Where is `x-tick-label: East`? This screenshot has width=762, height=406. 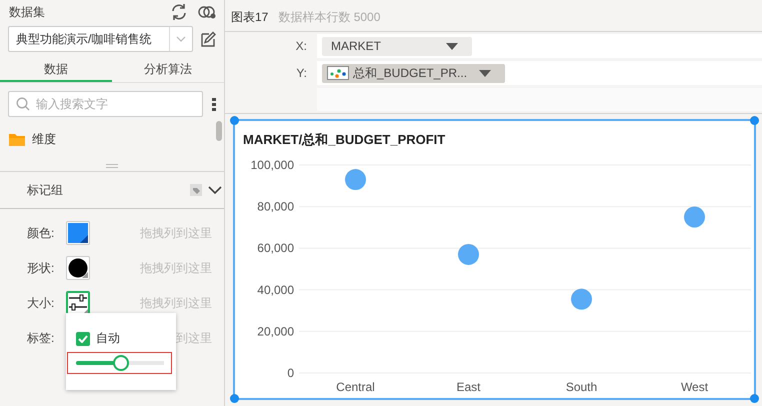 x-tick-label: East is located at coordinates (468, 387).